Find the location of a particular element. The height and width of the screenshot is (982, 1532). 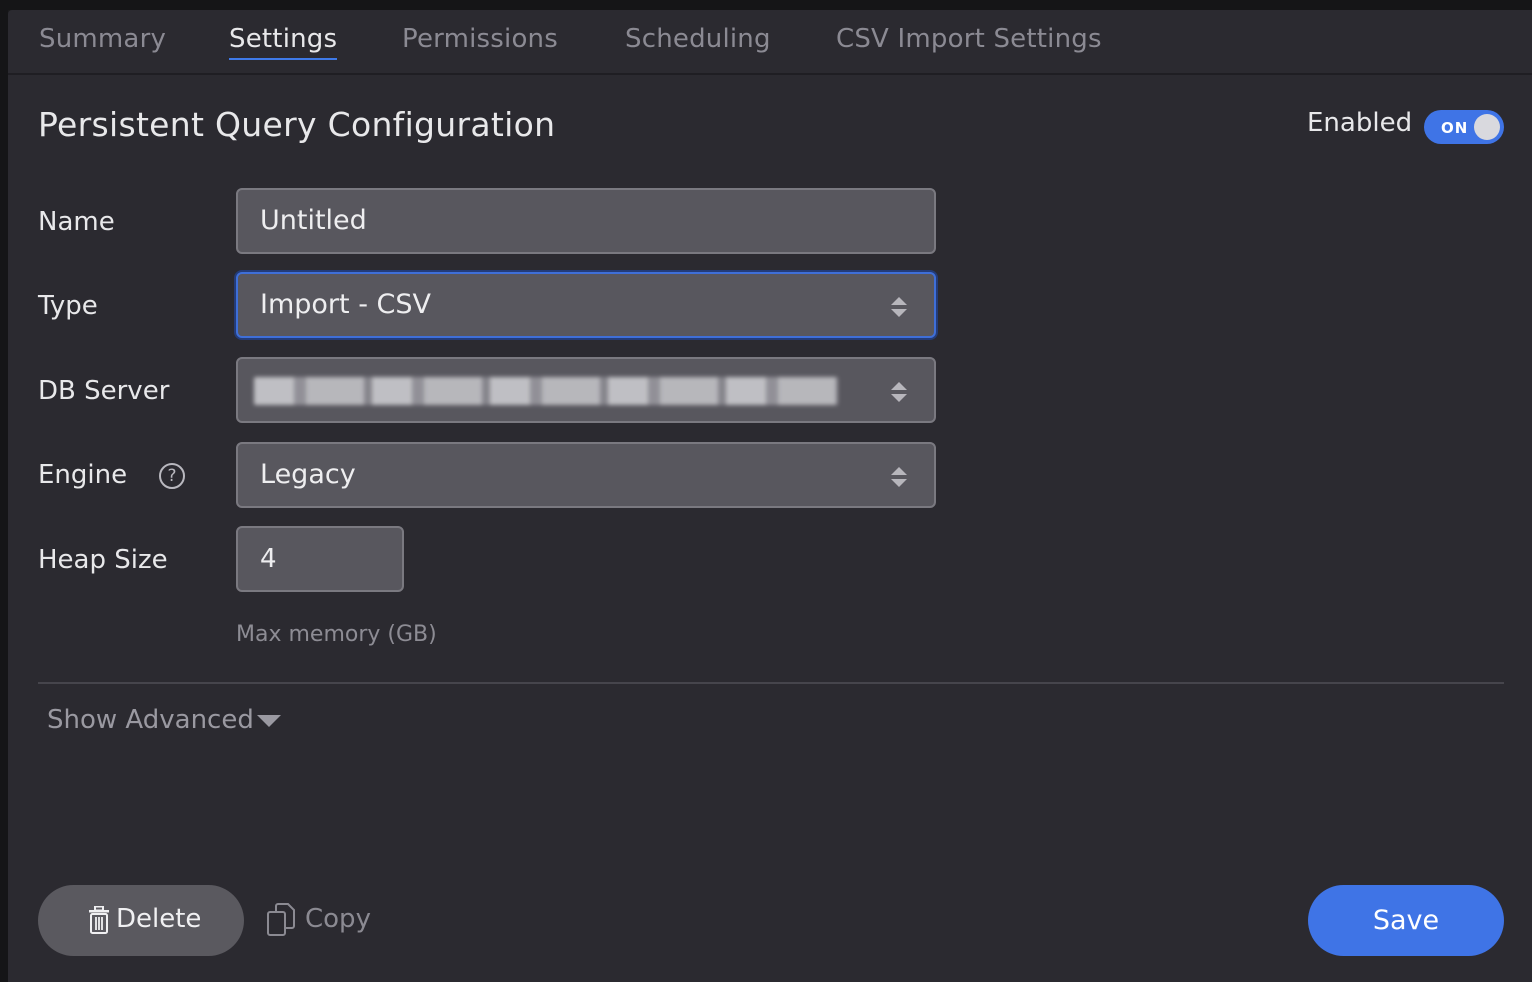

type-label: Type is located at coordinates (68, 306).